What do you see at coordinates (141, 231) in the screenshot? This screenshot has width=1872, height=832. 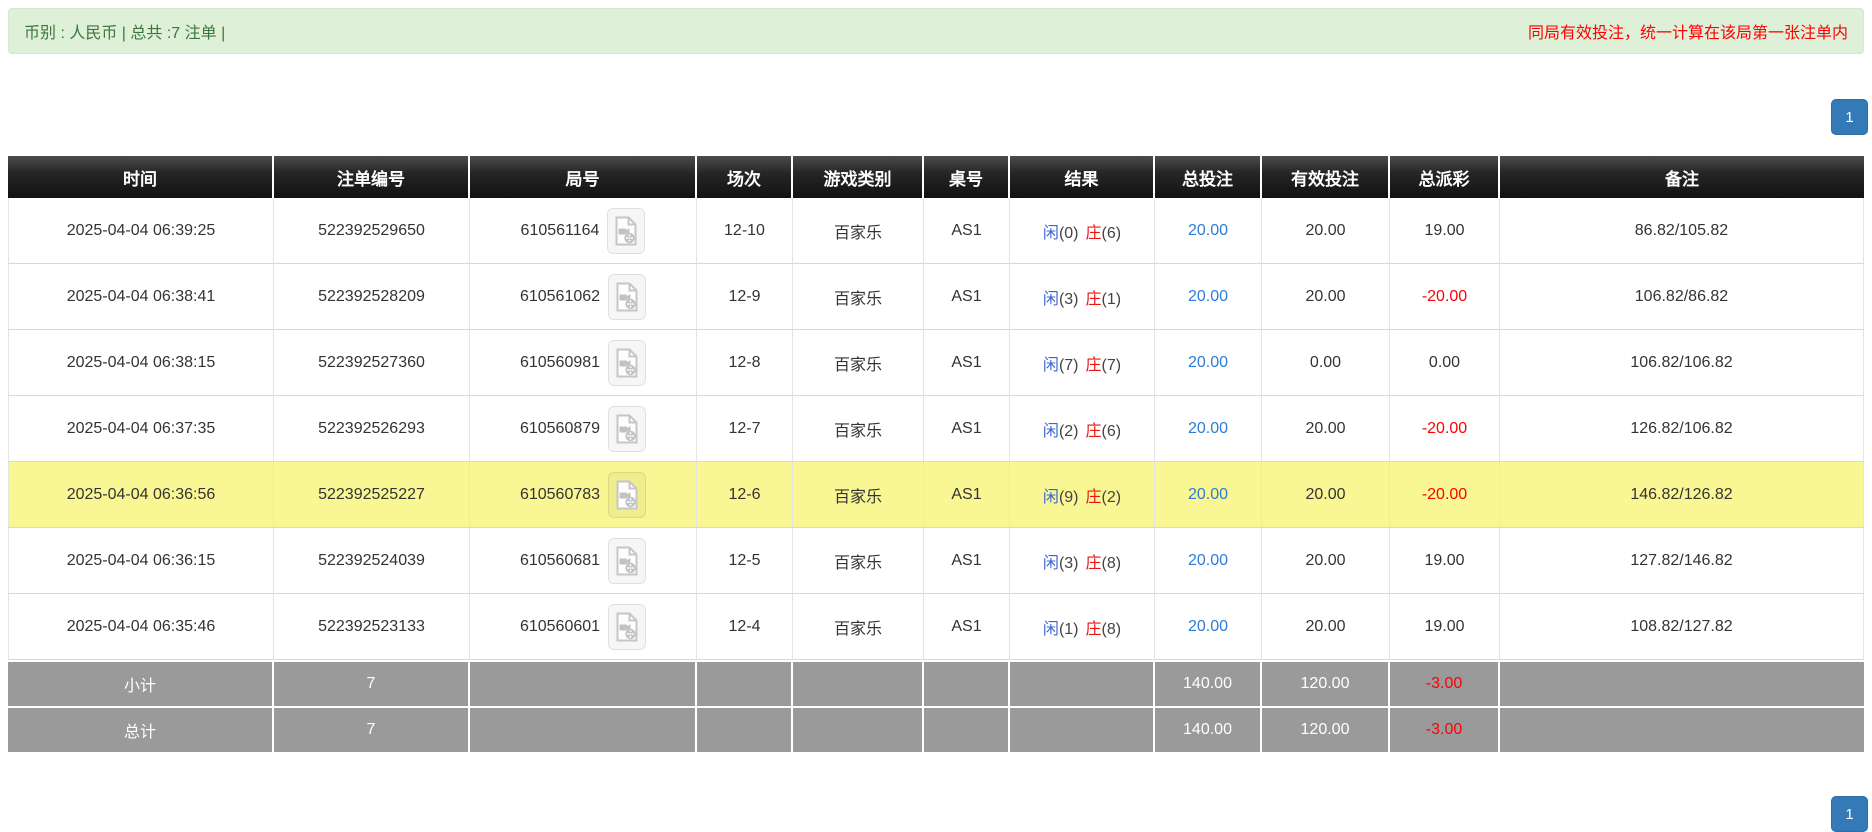 I see `time-cell: 2025-04-04 06:39:25` at bounding box center [141, 231].